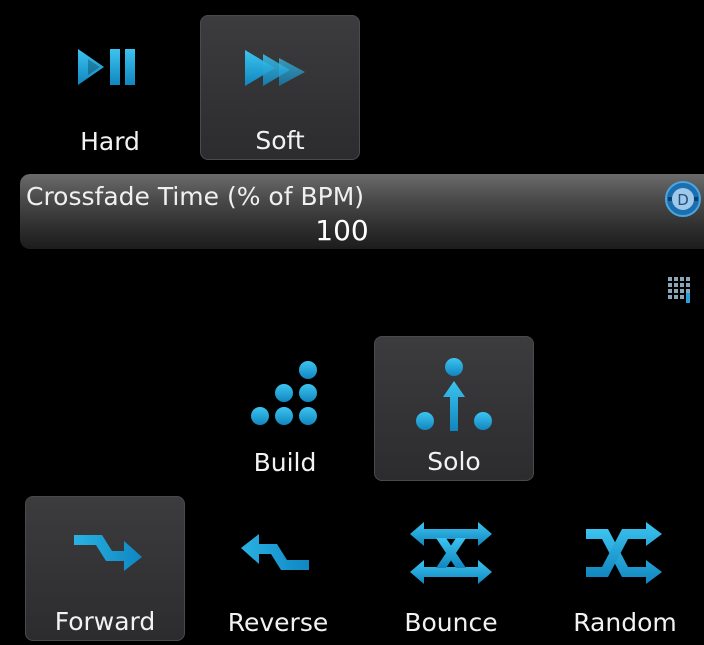 This screenshot has width=704, height=645. What do you see at coordinates (110, 87) in the screenshot?
I see `hard-button: Hard` at bounding box center [110, 87].